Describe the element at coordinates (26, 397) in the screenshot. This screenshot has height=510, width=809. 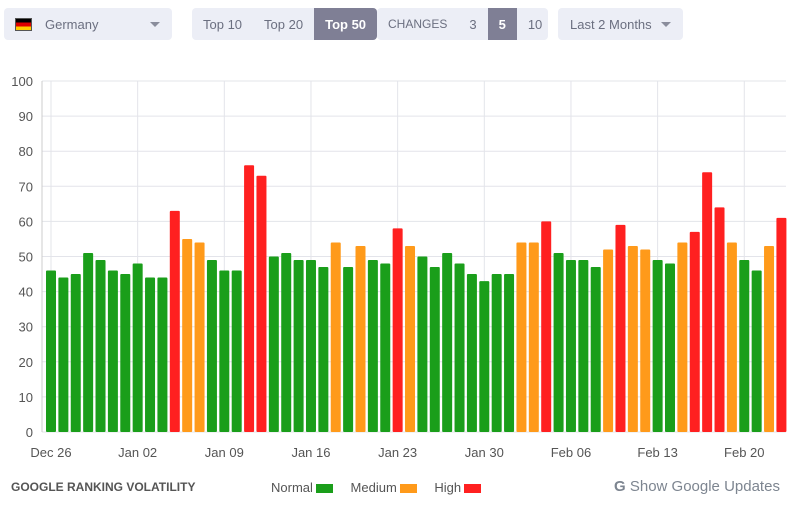
I see `y-tick-label: 10` at that location.